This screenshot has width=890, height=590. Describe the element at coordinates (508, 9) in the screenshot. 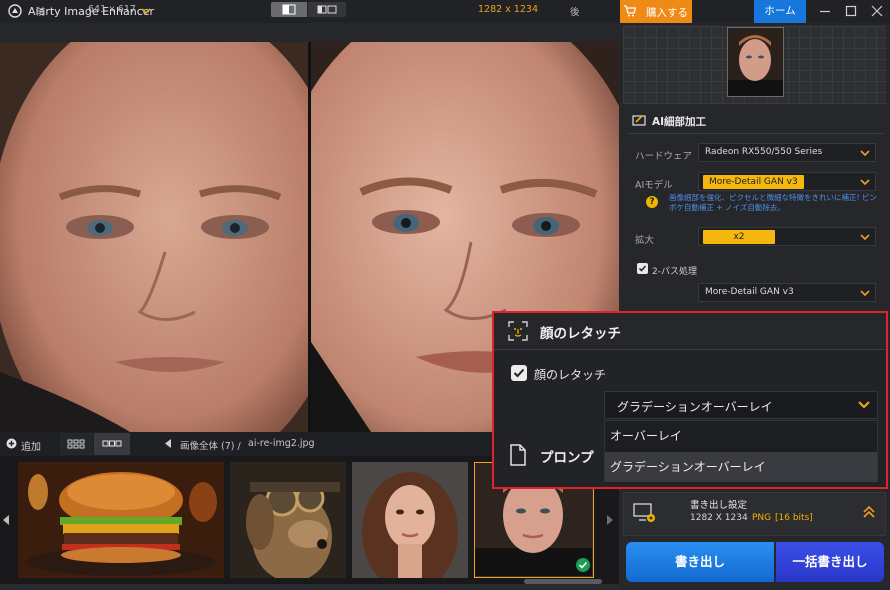

I see `after-size: 1282 x 1234` at that location.